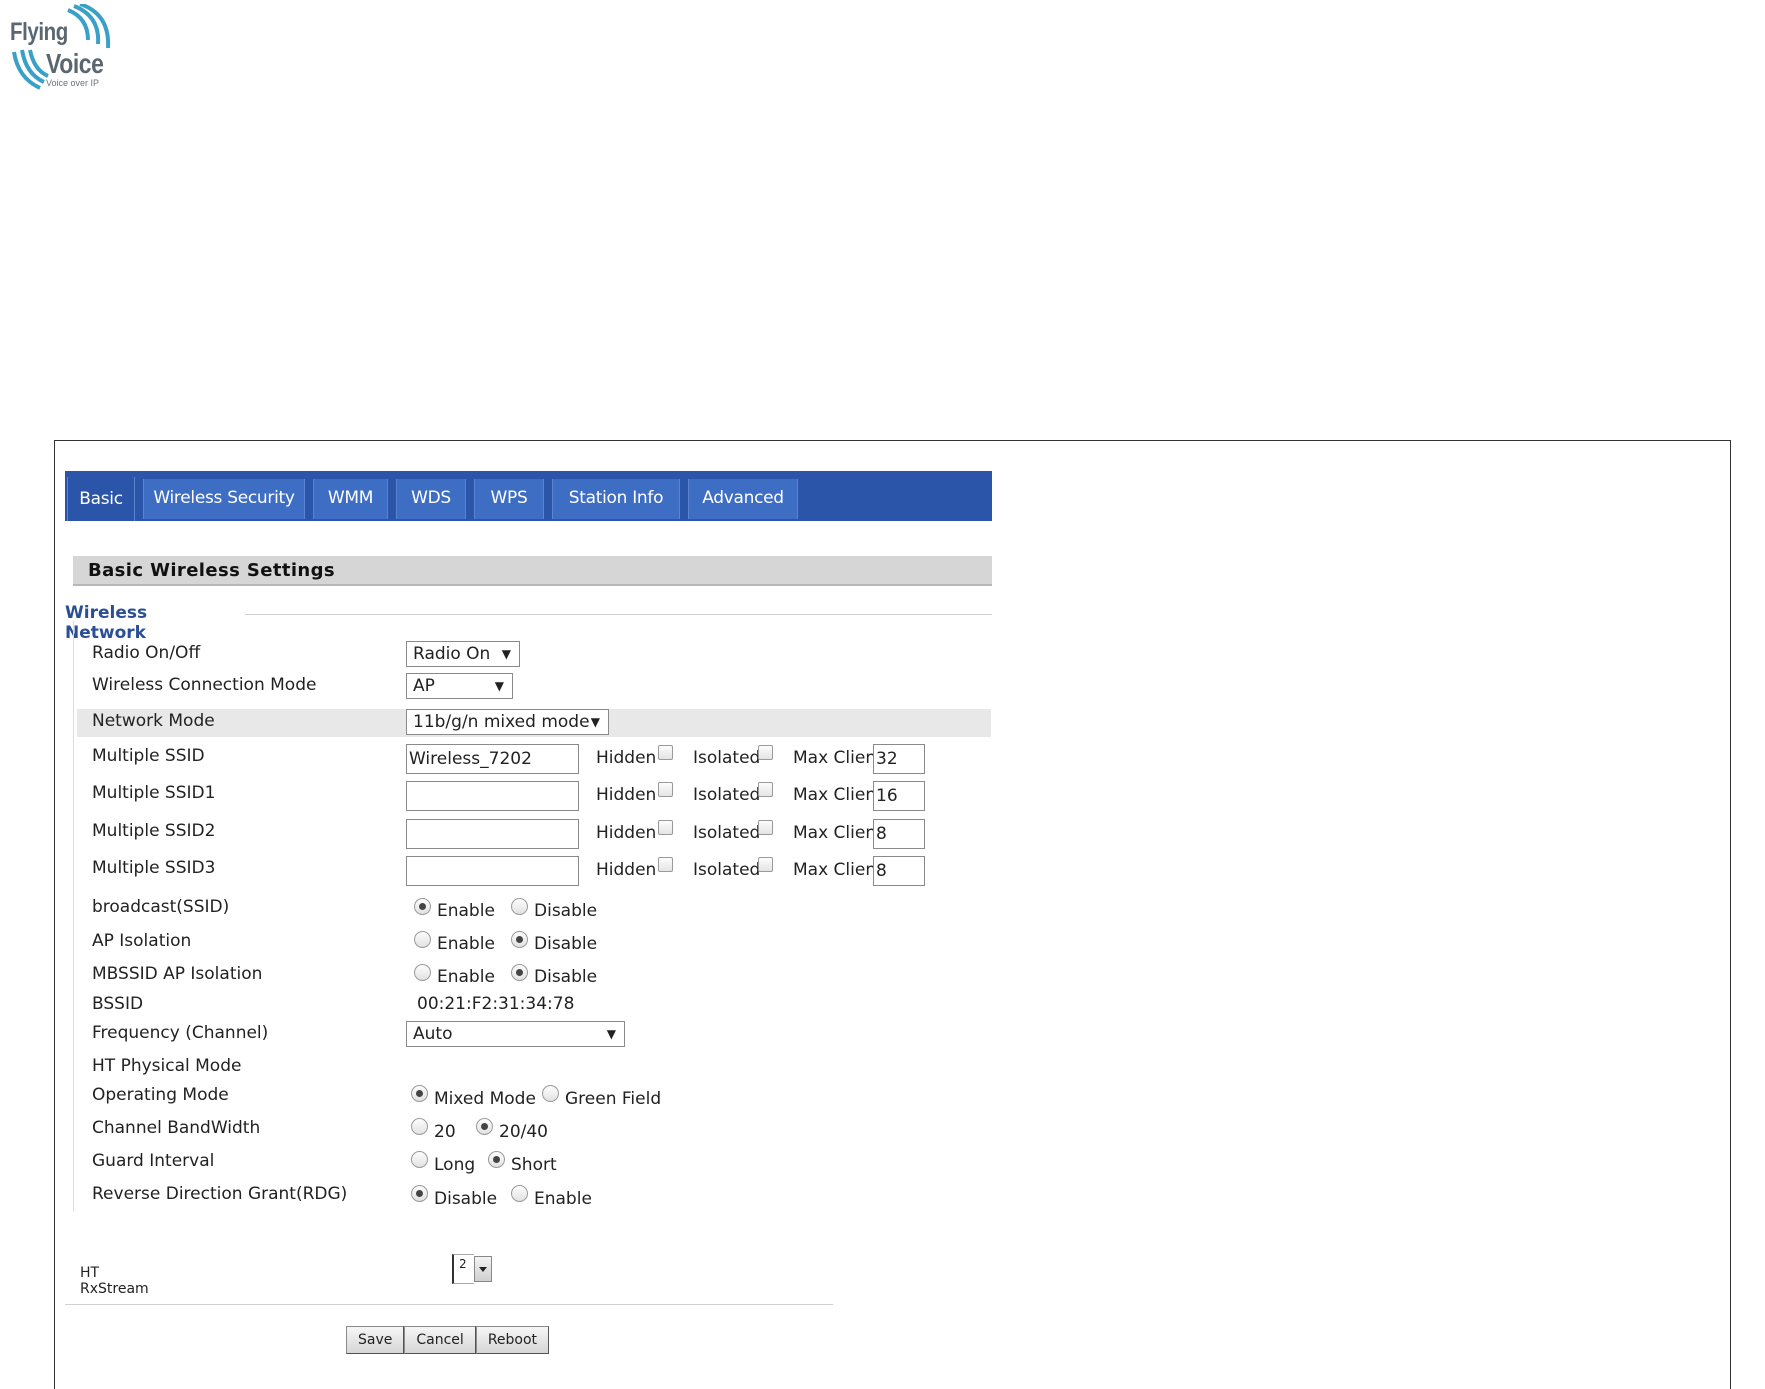  Describe the element at coordinates (452, 654) in the screenshot. I see `radio-onoff-value: Radio On` at that location.